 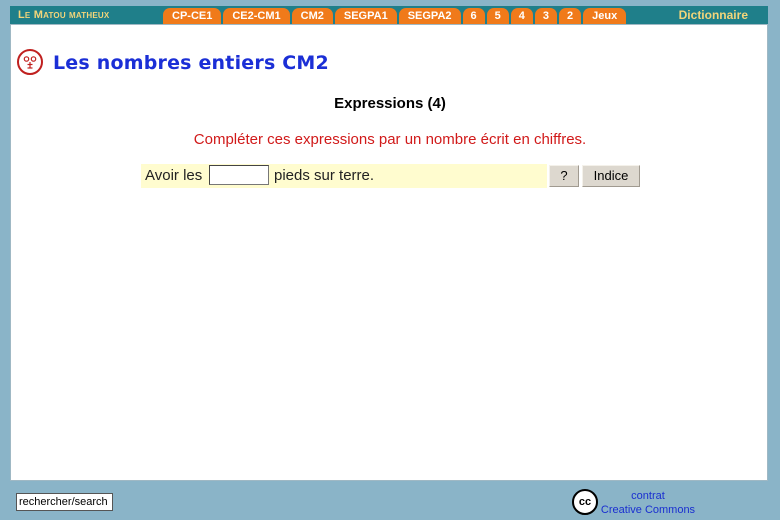 What do you see at coordinates (63, 15) in the screenshot?
I see `site-brand-link: Le Matou matheux` at bounding box center [63, 15].